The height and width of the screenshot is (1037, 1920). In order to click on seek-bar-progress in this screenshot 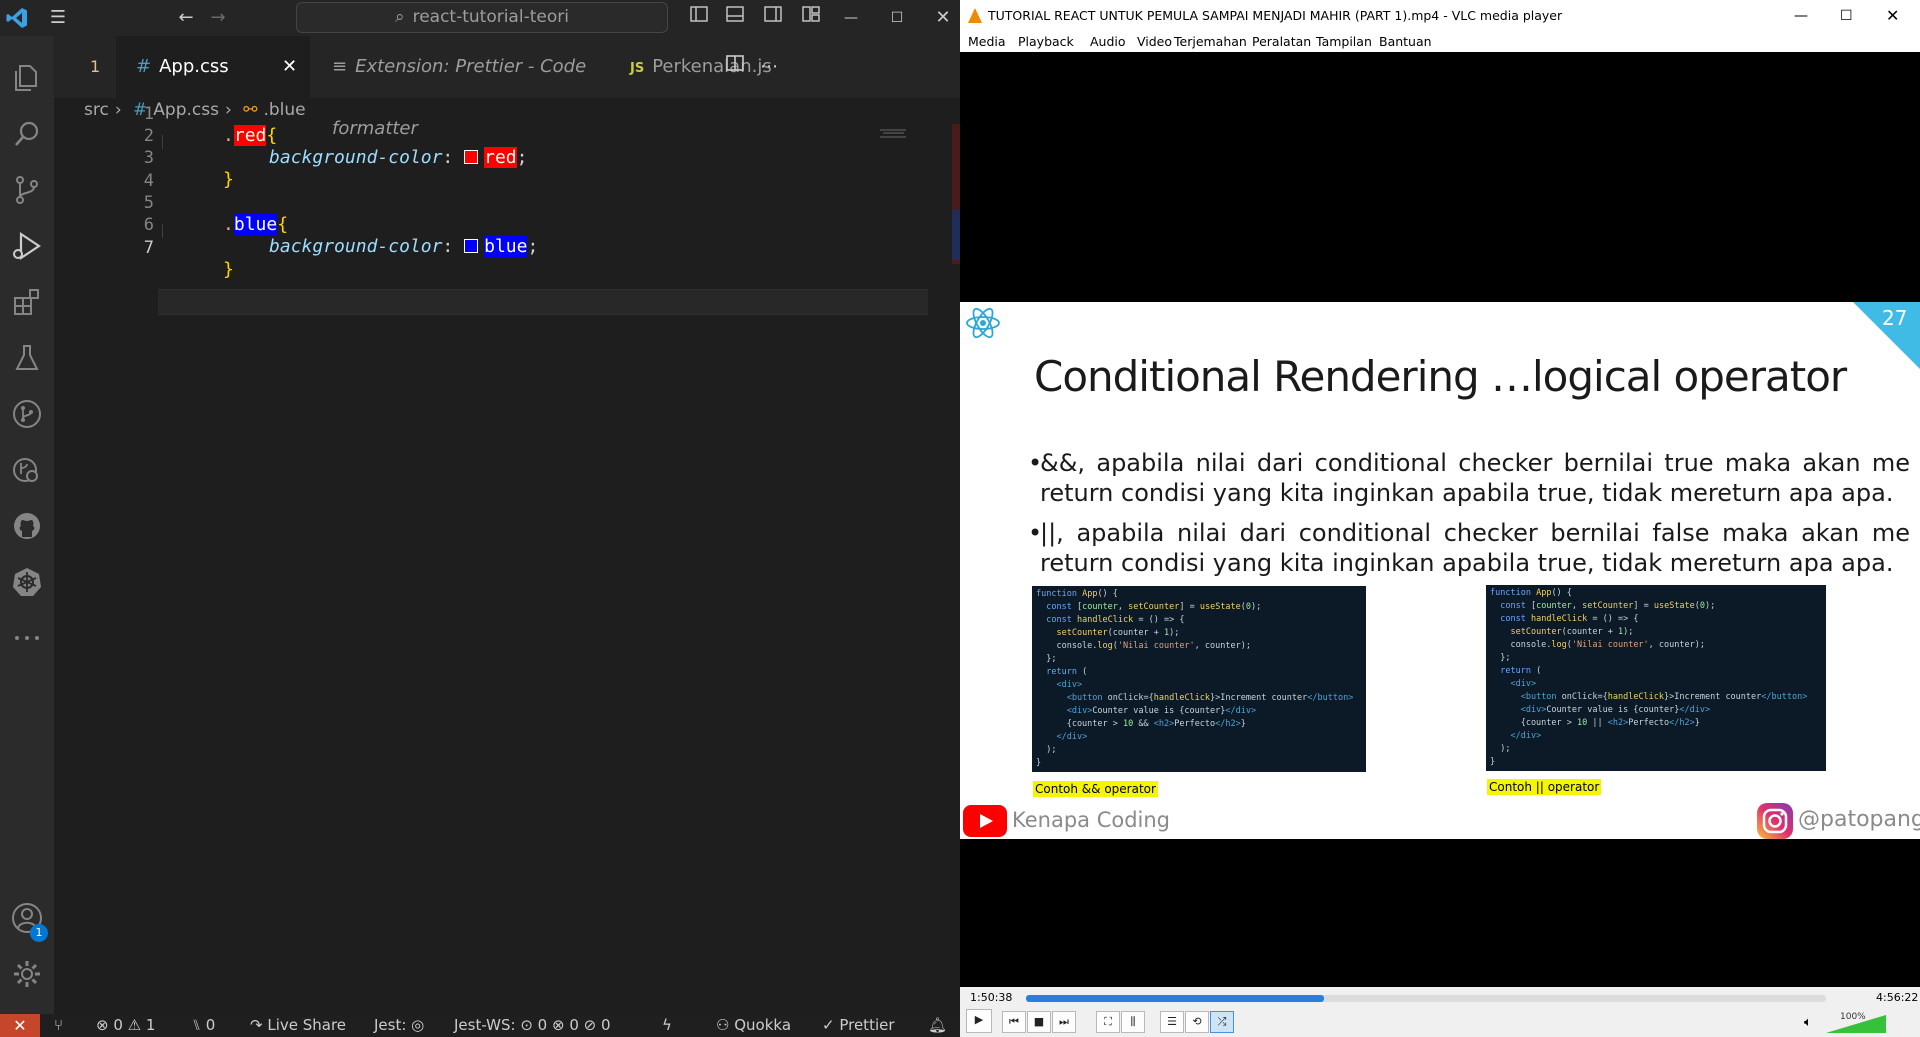, I will do `click(1175, 998)`.